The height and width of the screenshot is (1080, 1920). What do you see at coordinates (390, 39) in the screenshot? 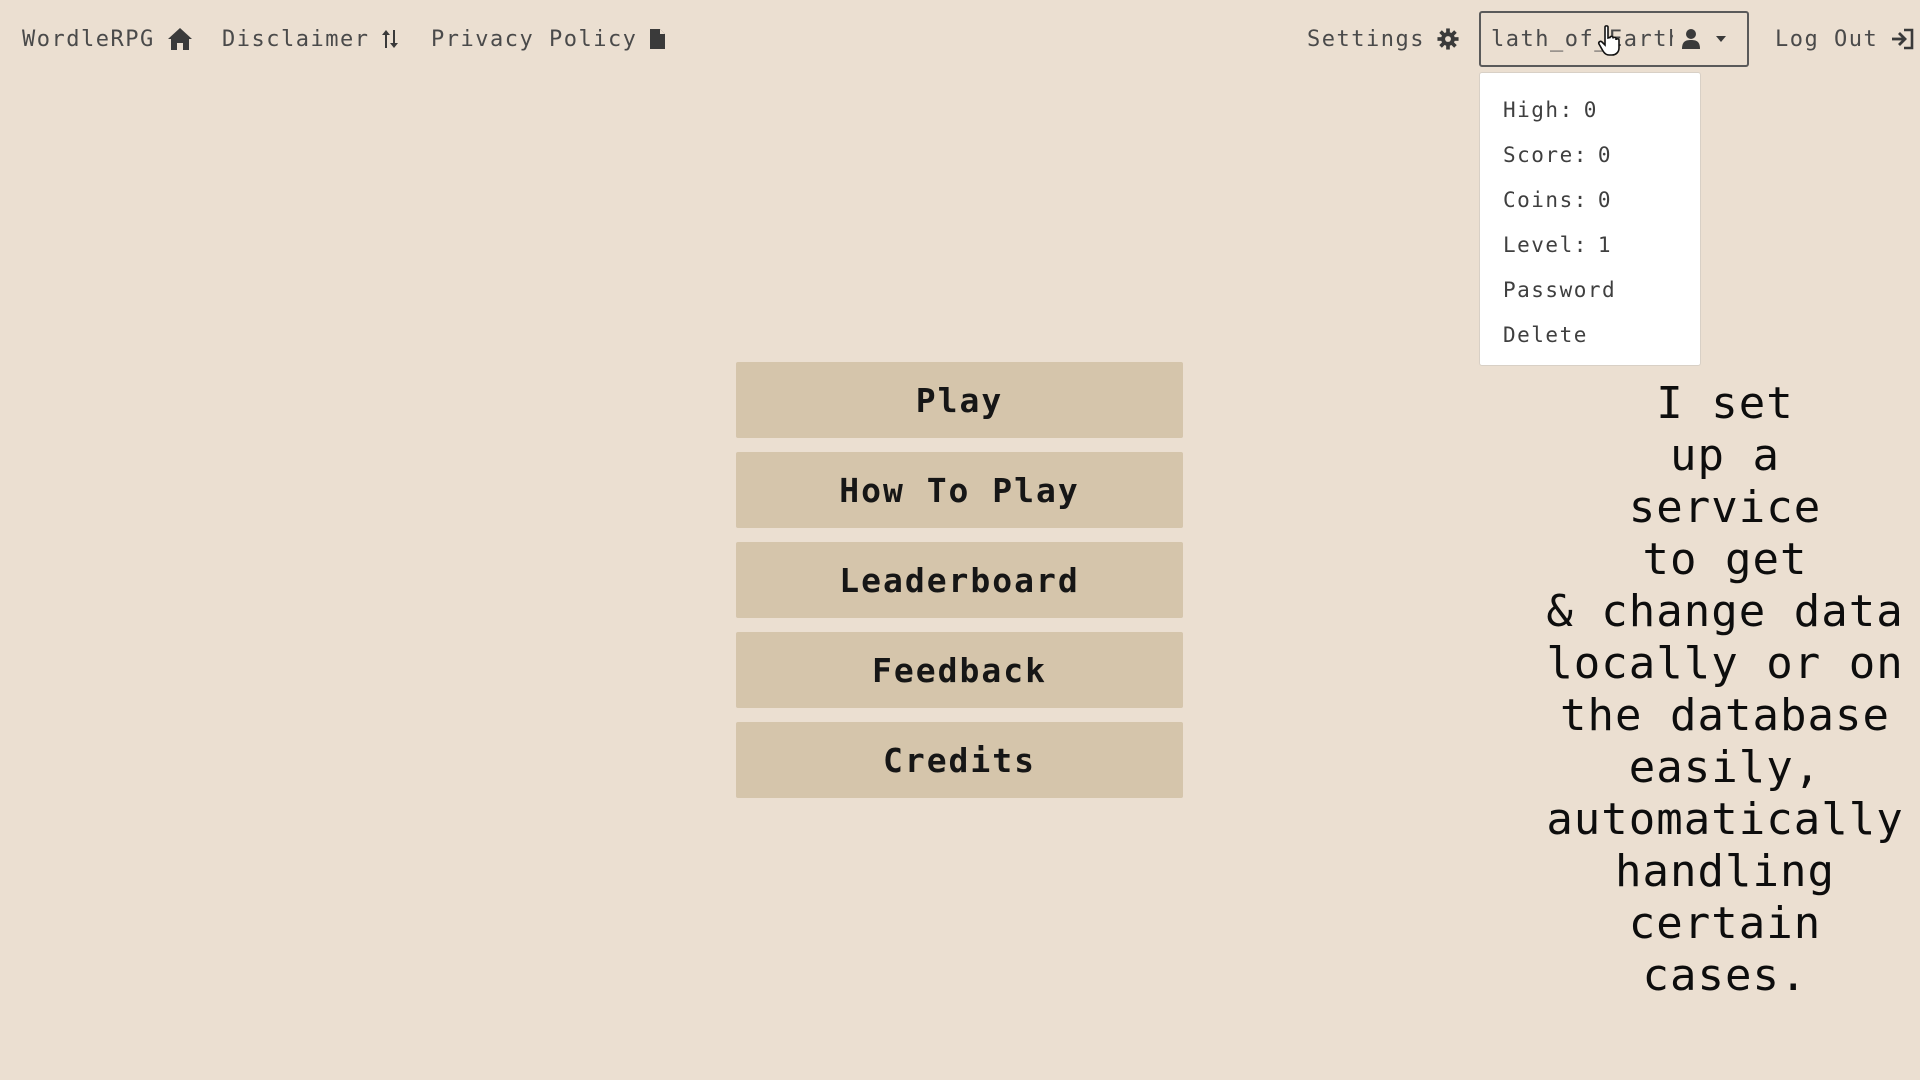
I see `sort-arrows-icon` at bounding box center [390, 39].